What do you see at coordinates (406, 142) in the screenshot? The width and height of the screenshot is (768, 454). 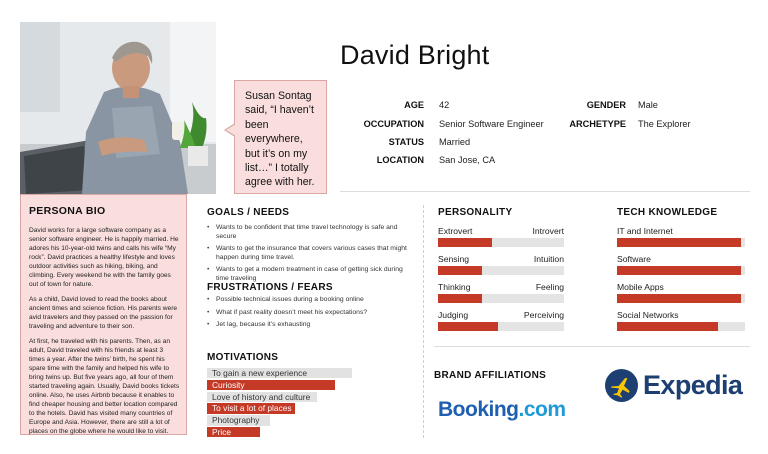 I see `status-label: STATUS` at bounding box center [406, 142].